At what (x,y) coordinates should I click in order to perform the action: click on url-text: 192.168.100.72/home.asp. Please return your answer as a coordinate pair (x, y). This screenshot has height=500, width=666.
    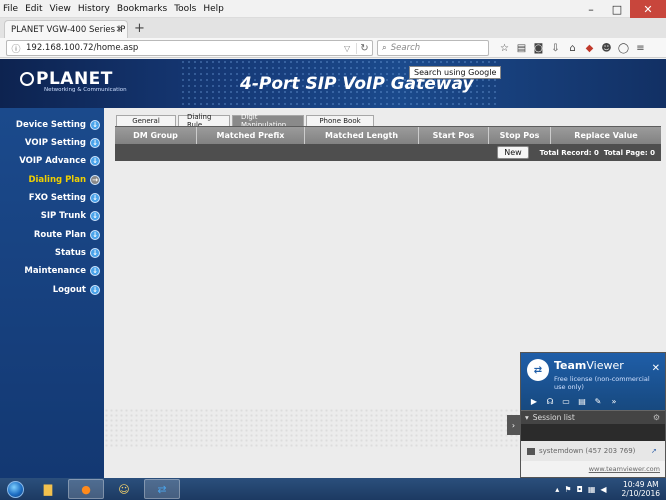
    Looking at the image, I should click on (185, 48).